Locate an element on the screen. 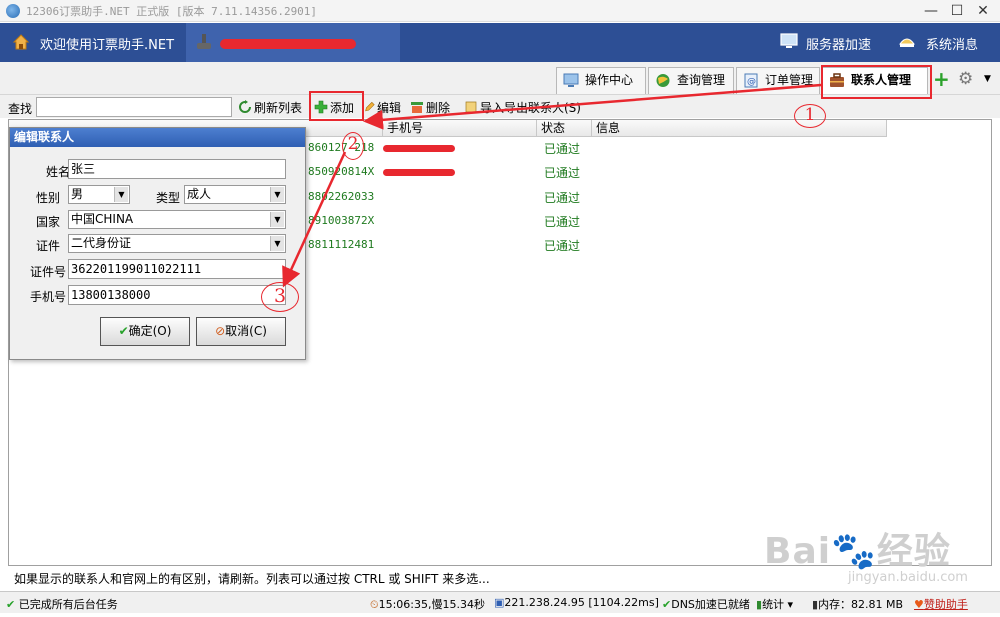 This screenshot has height=617, width=1000. briefcase-icon is located at coordinates (837, 80).